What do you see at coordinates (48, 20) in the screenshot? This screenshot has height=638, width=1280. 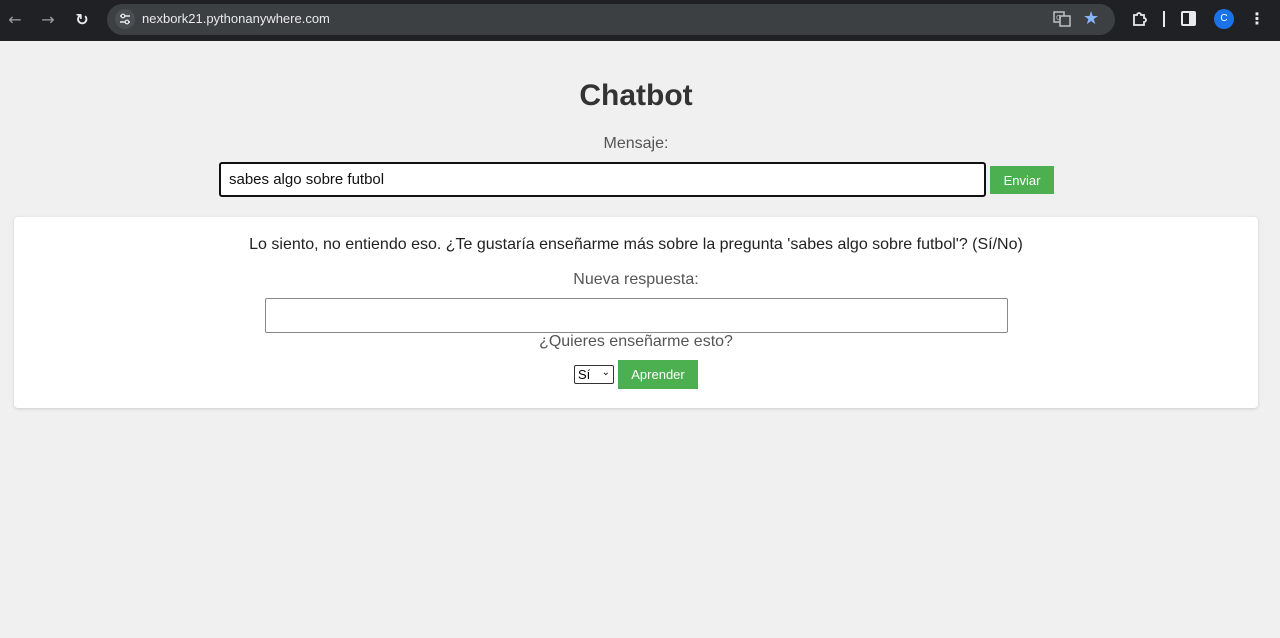 I see `forward-arrow-icon: →` at bounding box center [48, 20].